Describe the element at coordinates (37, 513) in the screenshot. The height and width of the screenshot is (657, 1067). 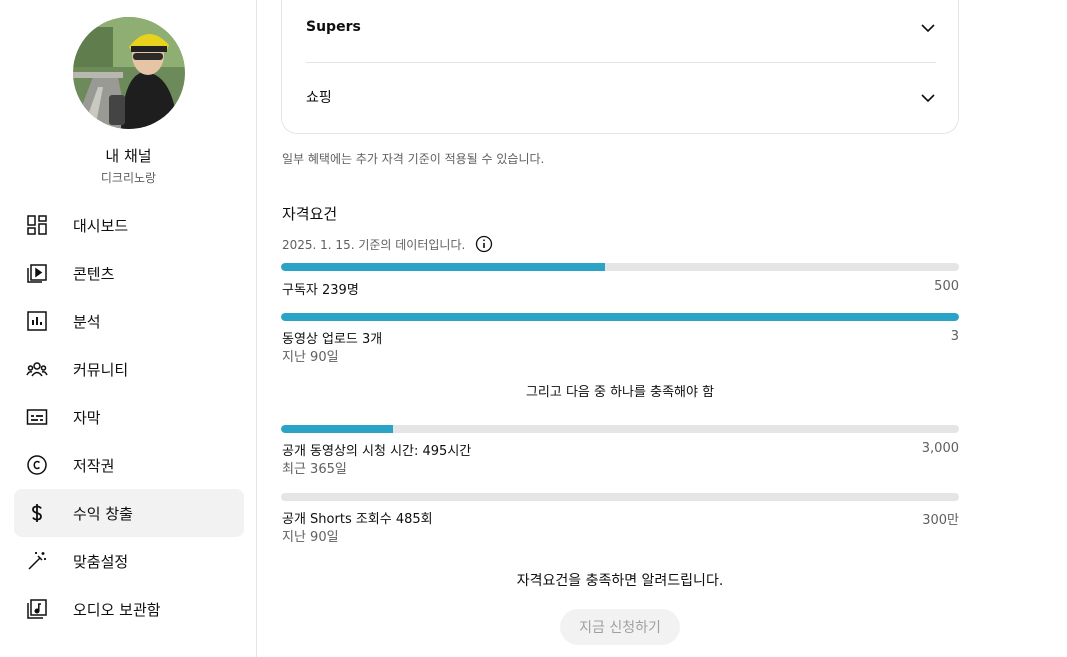
I see `dollar-icon` at that location.